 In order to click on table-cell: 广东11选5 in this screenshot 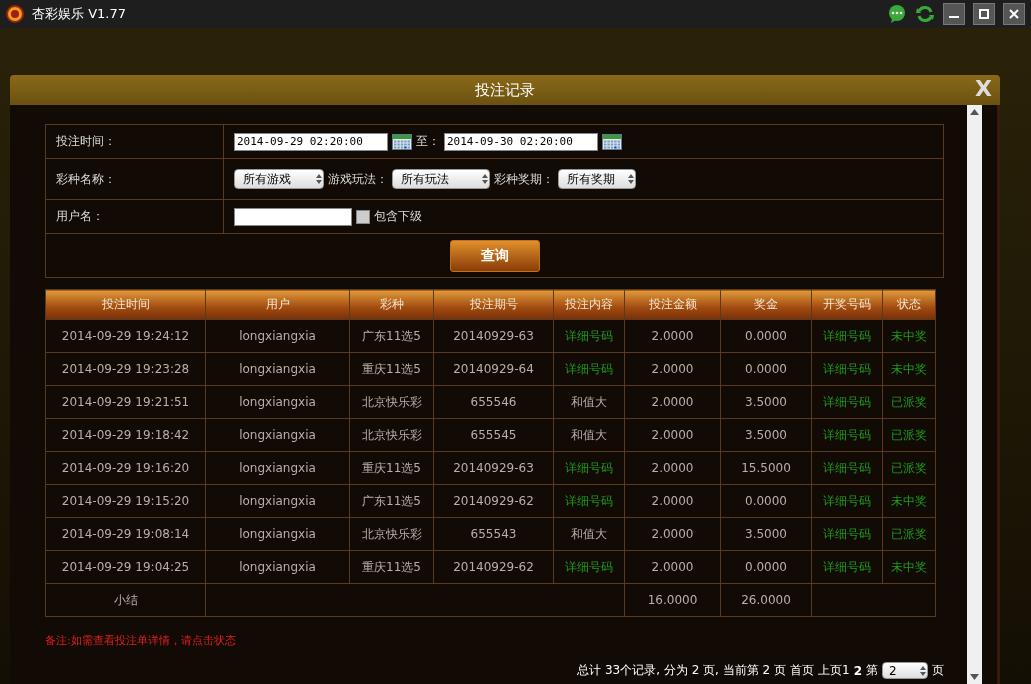, I will do `click(391, 501)`.